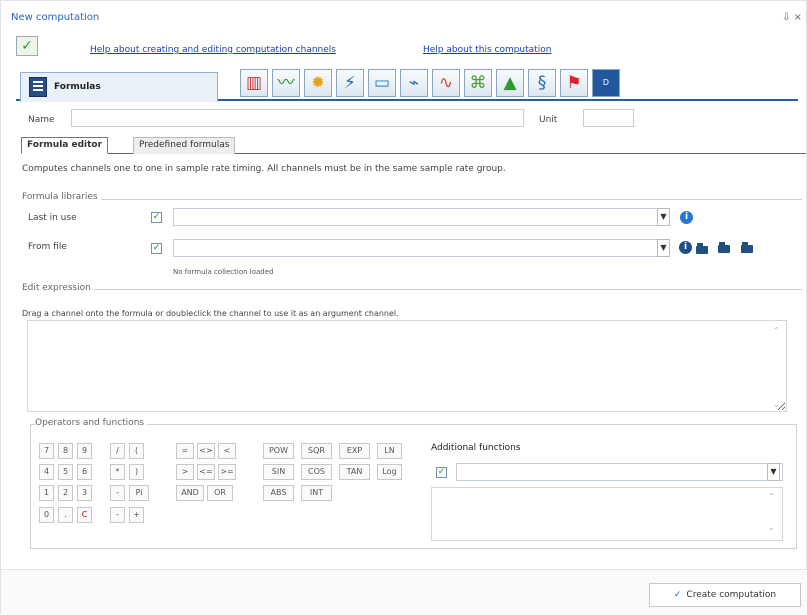 This screenshot has width=807, height=615. What do you see at coordinates (607, 514) in the screenshot?
I see `additional-functions-list` at bounding box center [607, 514].